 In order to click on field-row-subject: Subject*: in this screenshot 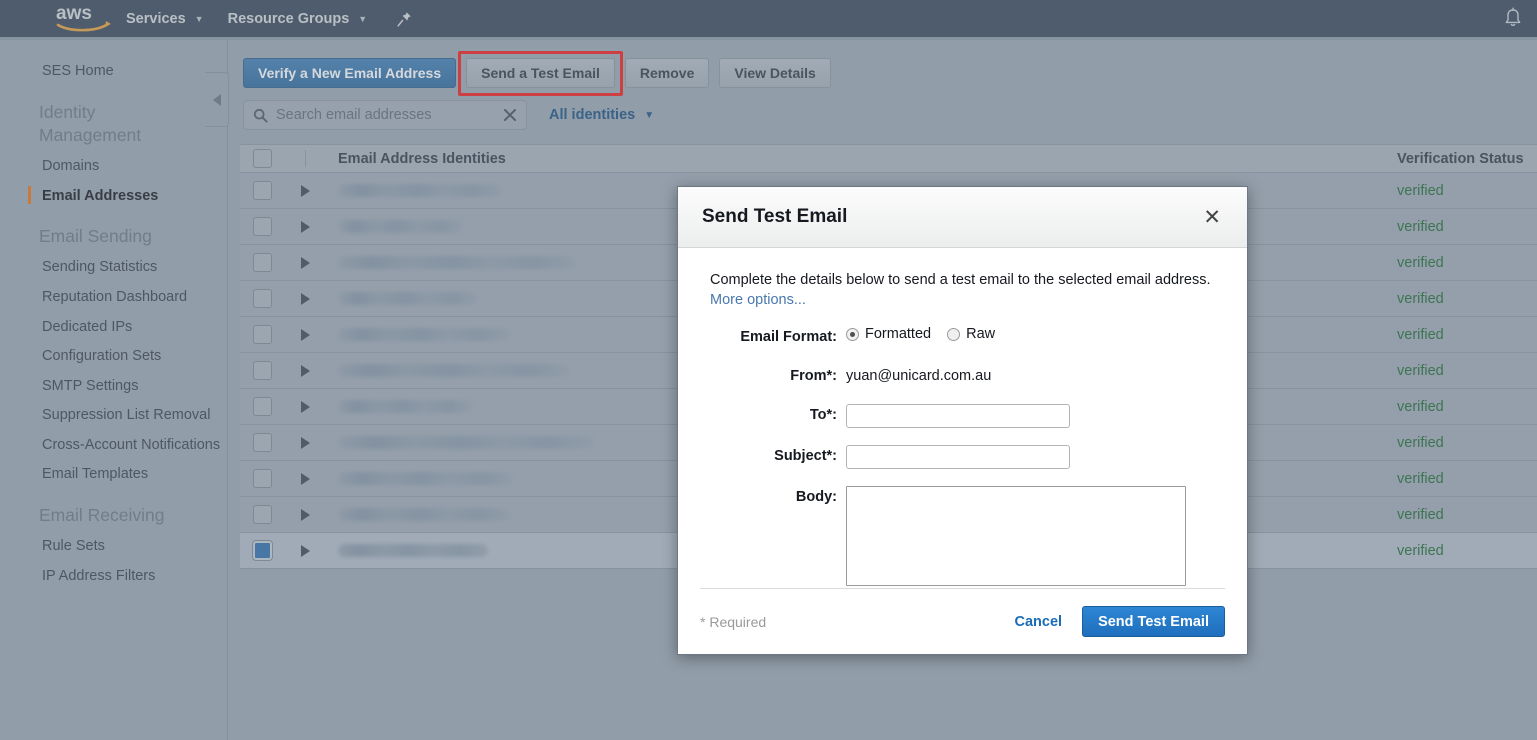, I will do `click(963, 457)`.